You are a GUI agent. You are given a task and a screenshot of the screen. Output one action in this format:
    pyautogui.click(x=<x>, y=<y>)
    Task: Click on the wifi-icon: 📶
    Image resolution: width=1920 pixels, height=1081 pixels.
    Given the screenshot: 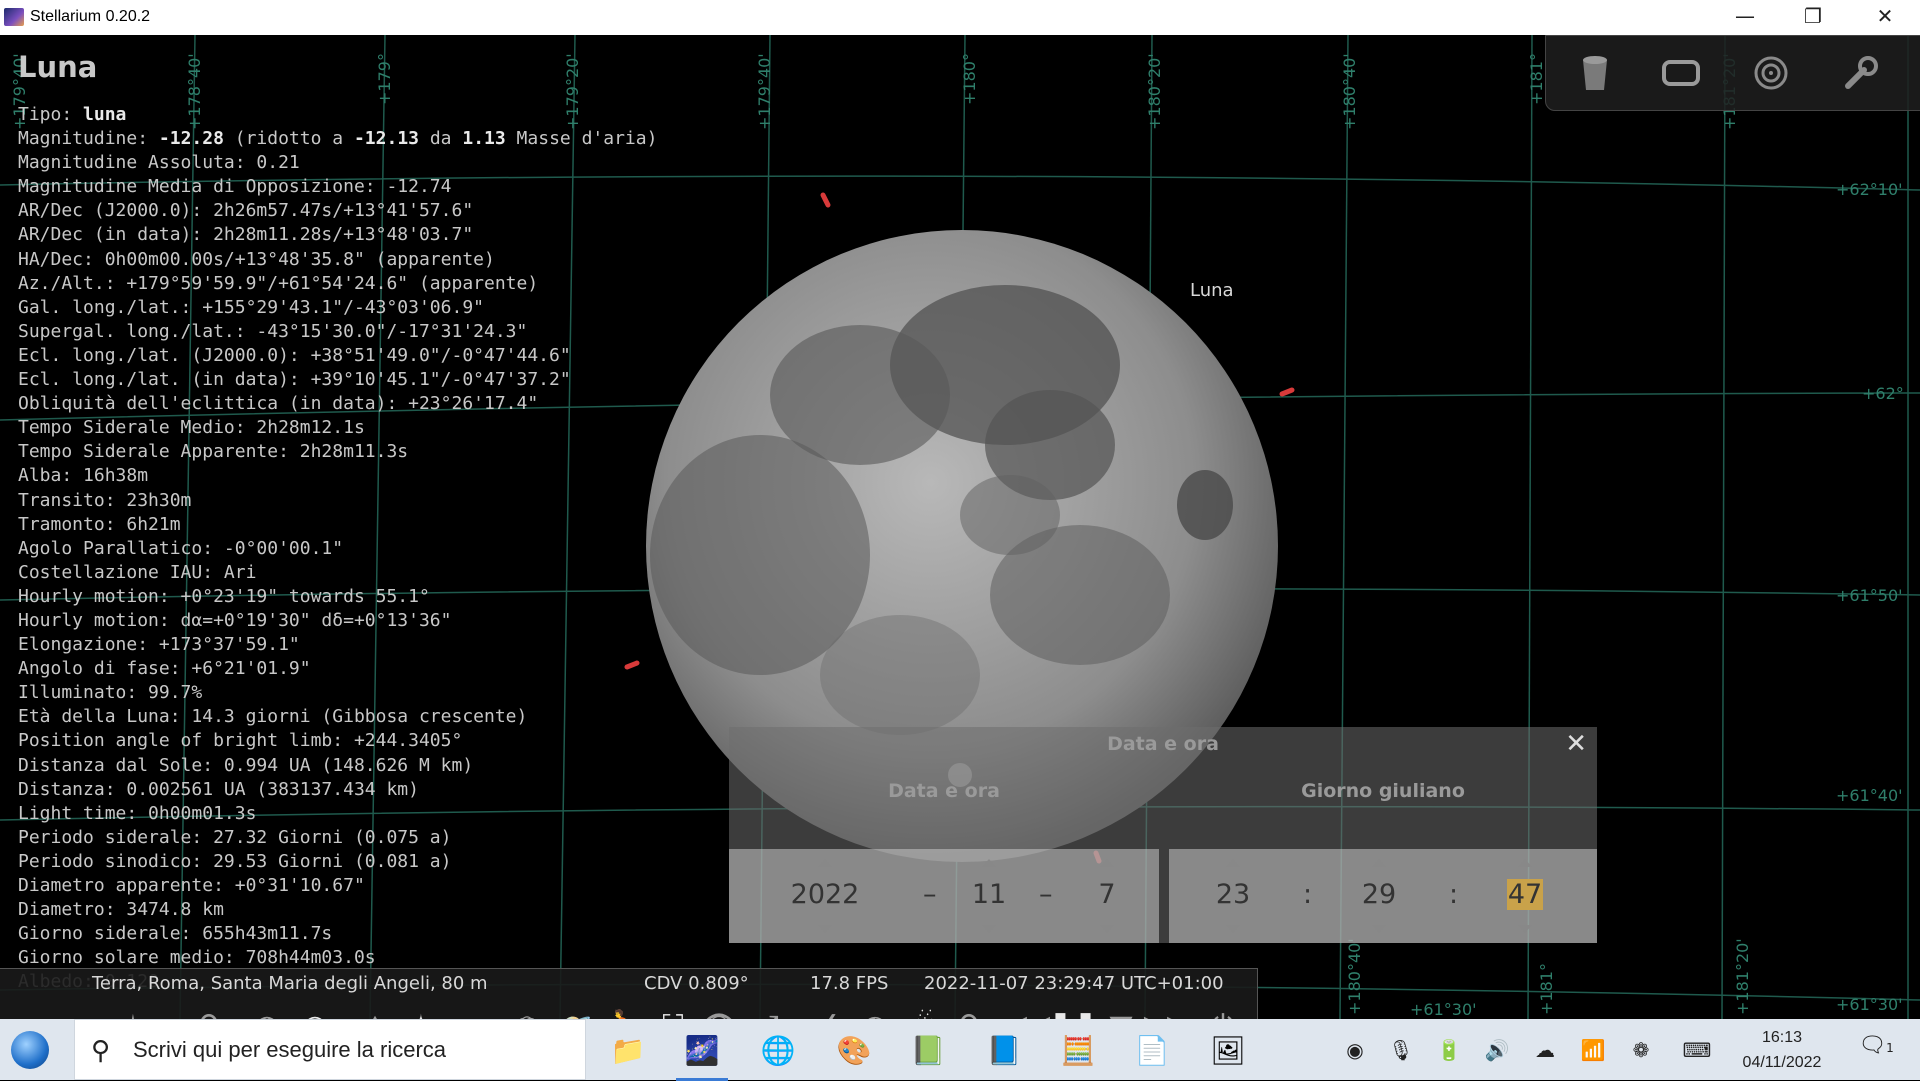 What is the action you would take?
    pyautogui.click(x=1593, y=1050)
    